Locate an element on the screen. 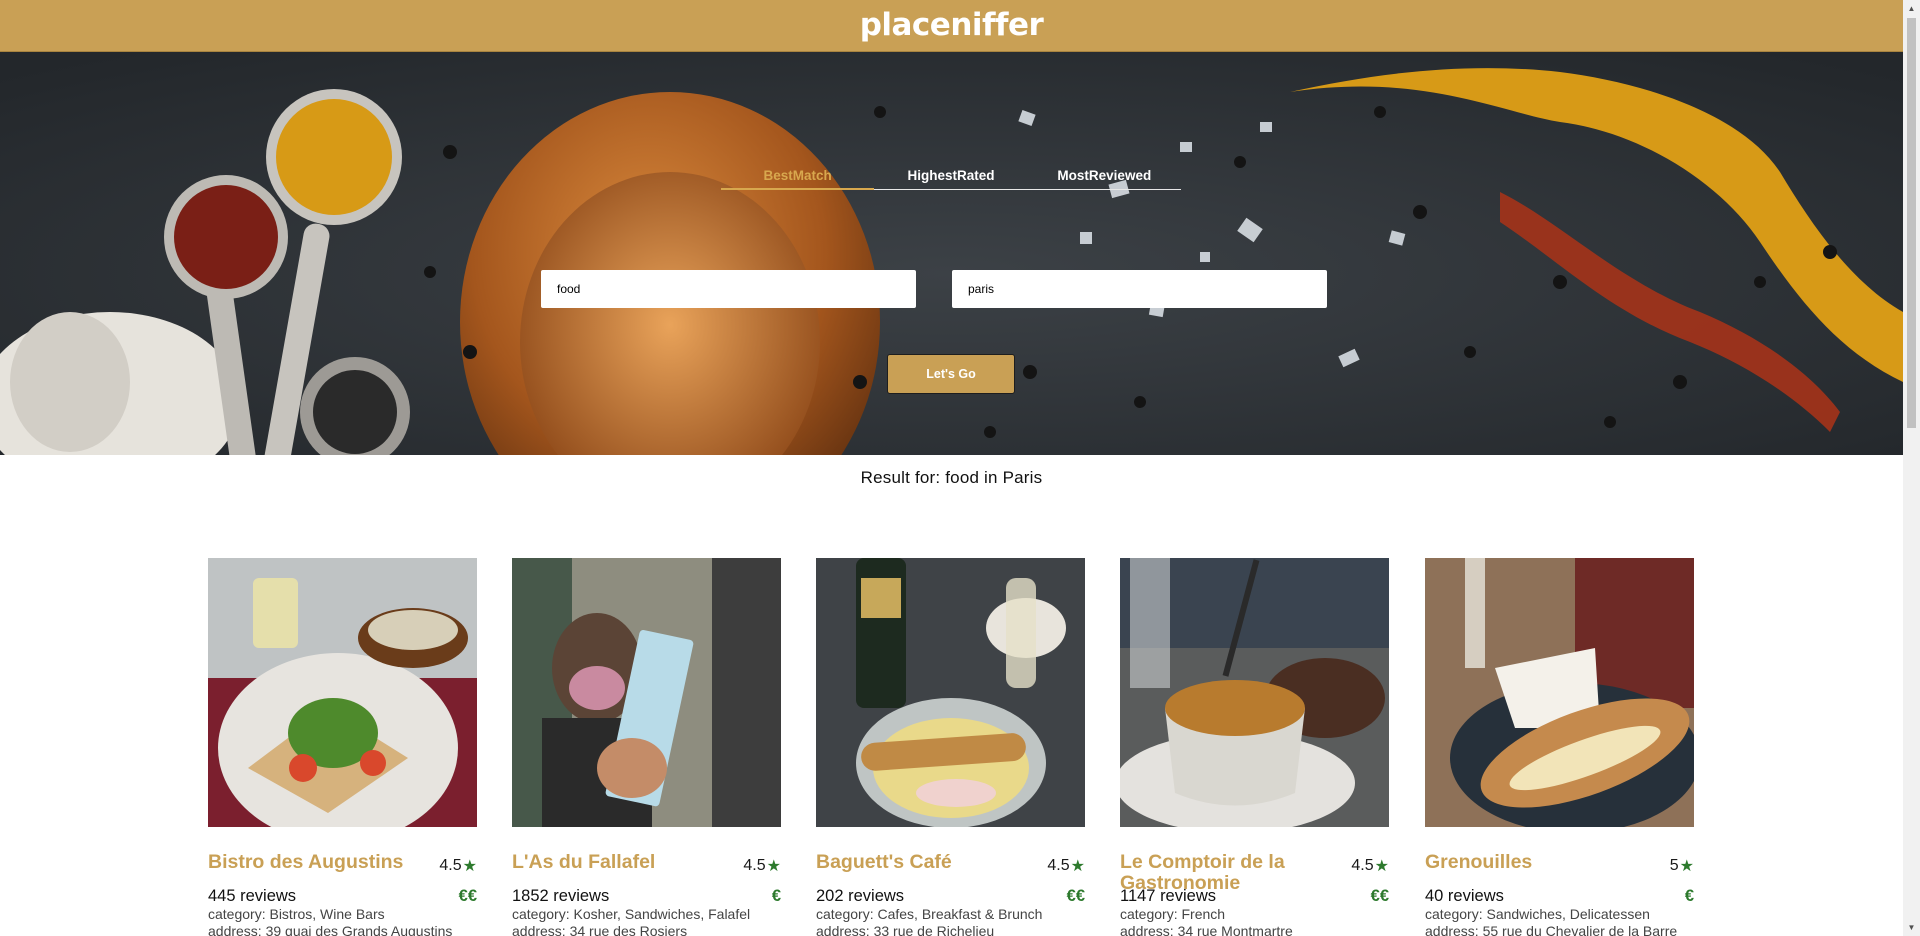  tab-highest-rated: HighestRated is located at coordinates (950, 174).